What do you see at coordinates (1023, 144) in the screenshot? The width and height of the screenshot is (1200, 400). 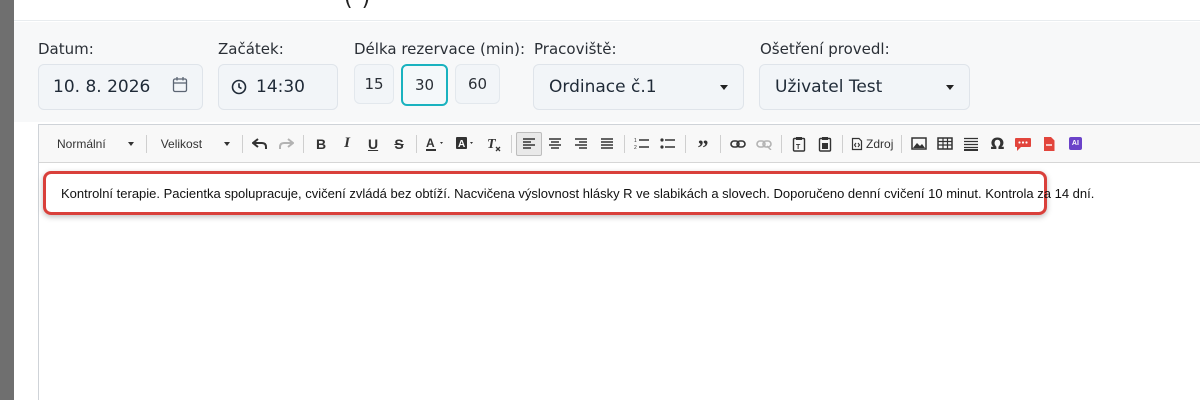 I see `comment-icon` at bounding box center [1023, 144].